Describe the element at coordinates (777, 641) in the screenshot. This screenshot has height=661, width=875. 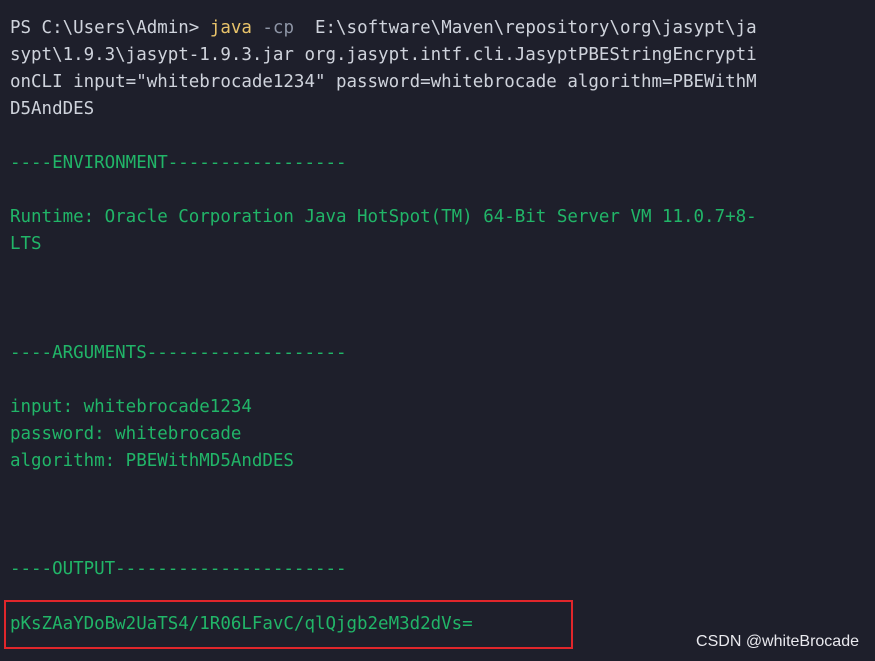
I see `watermark: CSDN @whiteBrocade` at that location.